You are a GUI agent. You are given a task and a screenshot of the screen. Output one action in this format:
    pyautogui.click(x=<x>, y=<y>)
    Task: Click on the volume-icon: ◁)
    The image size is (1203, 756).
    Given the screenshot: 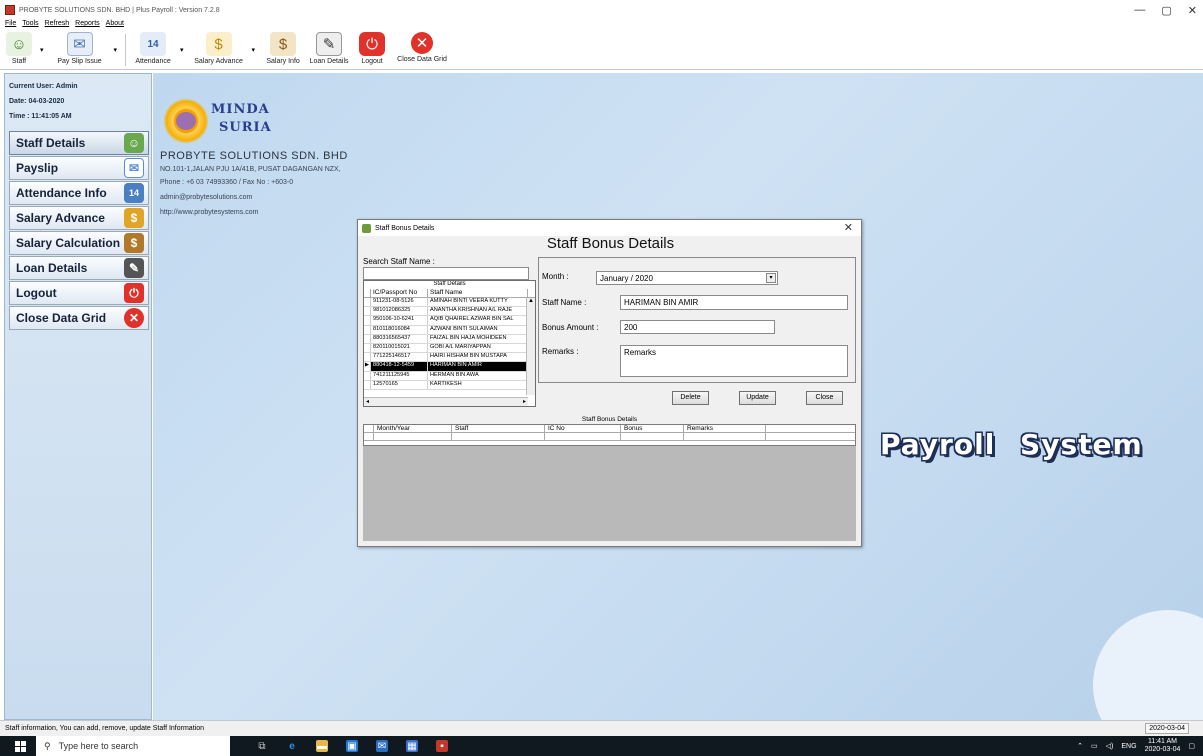 What is the action you would take?
    pyautogui.click(x=1110, y=746)
    